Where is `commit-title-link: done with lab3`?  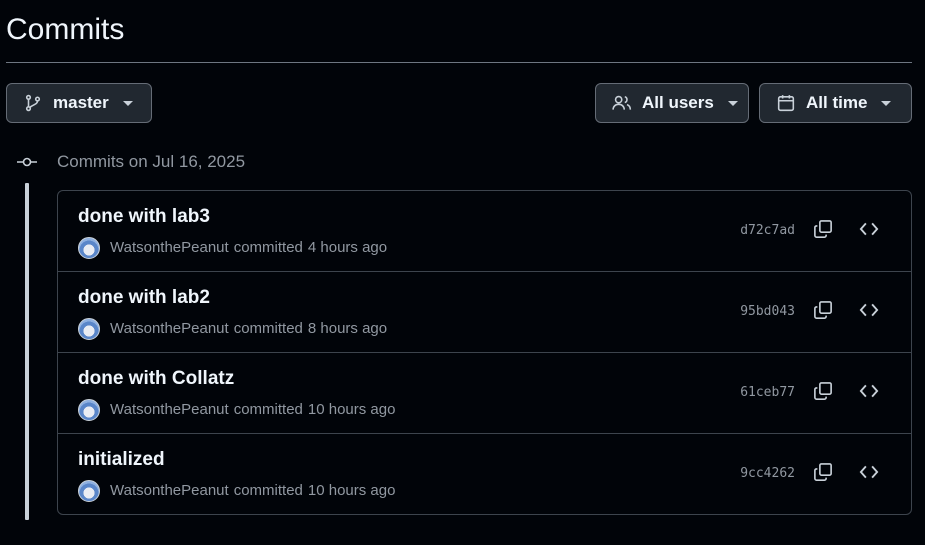 commit-title-link: done with lab3 is located at coordinates (144, 217).